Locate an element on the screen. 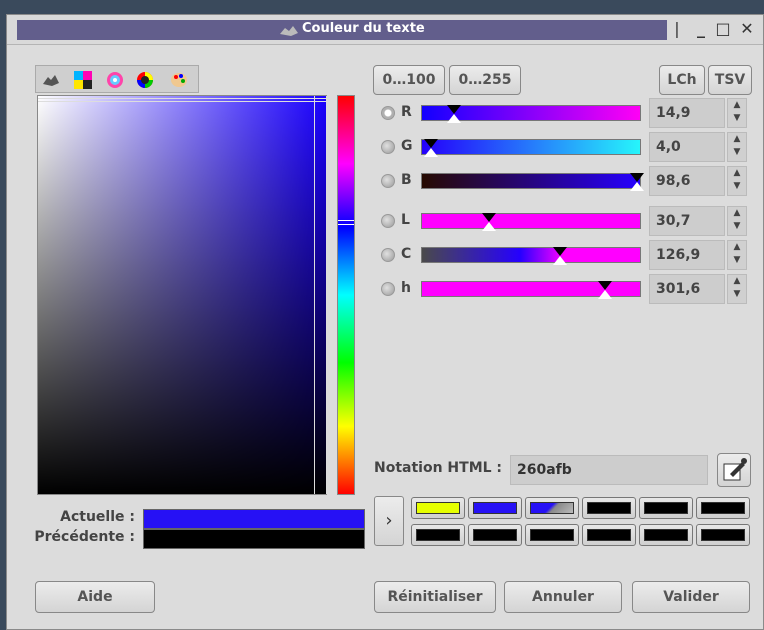 The image size is (764, 630). previous-color-swatch is located at coordinates (254, 539).